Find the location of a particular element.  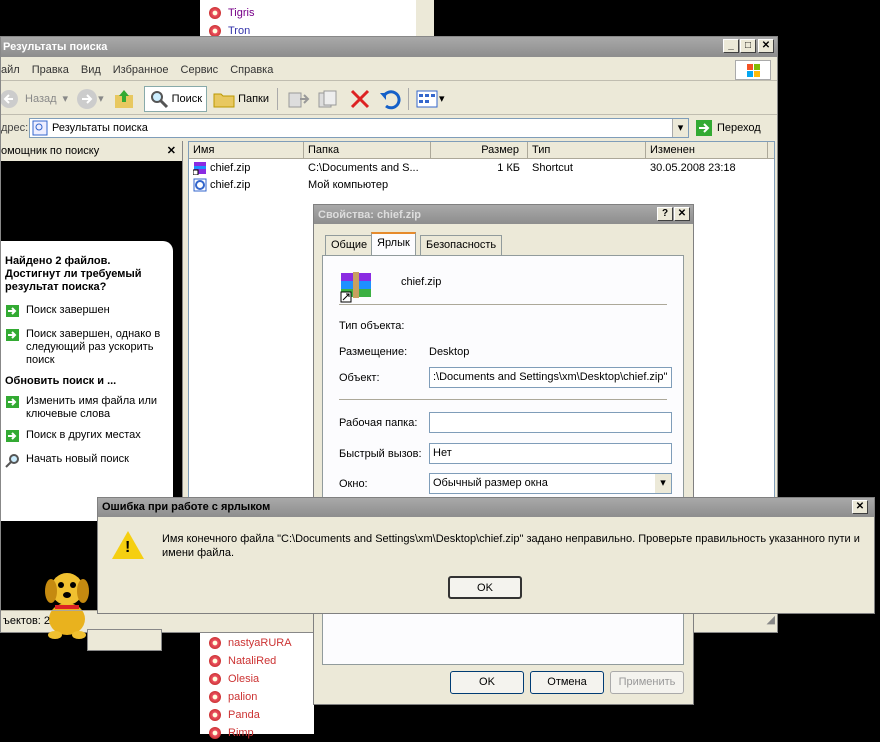

option-other-places: Поиск в других местах is located at coordinates (87, 436).